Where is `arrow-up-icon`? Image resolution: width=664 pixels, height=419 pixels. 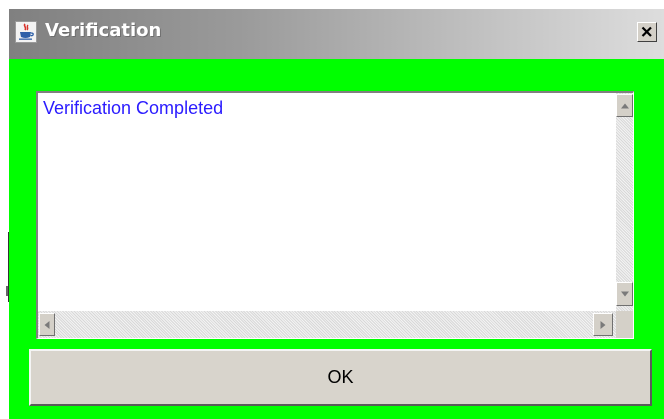 arrow-up-icon is located at coordinates (624, 105).